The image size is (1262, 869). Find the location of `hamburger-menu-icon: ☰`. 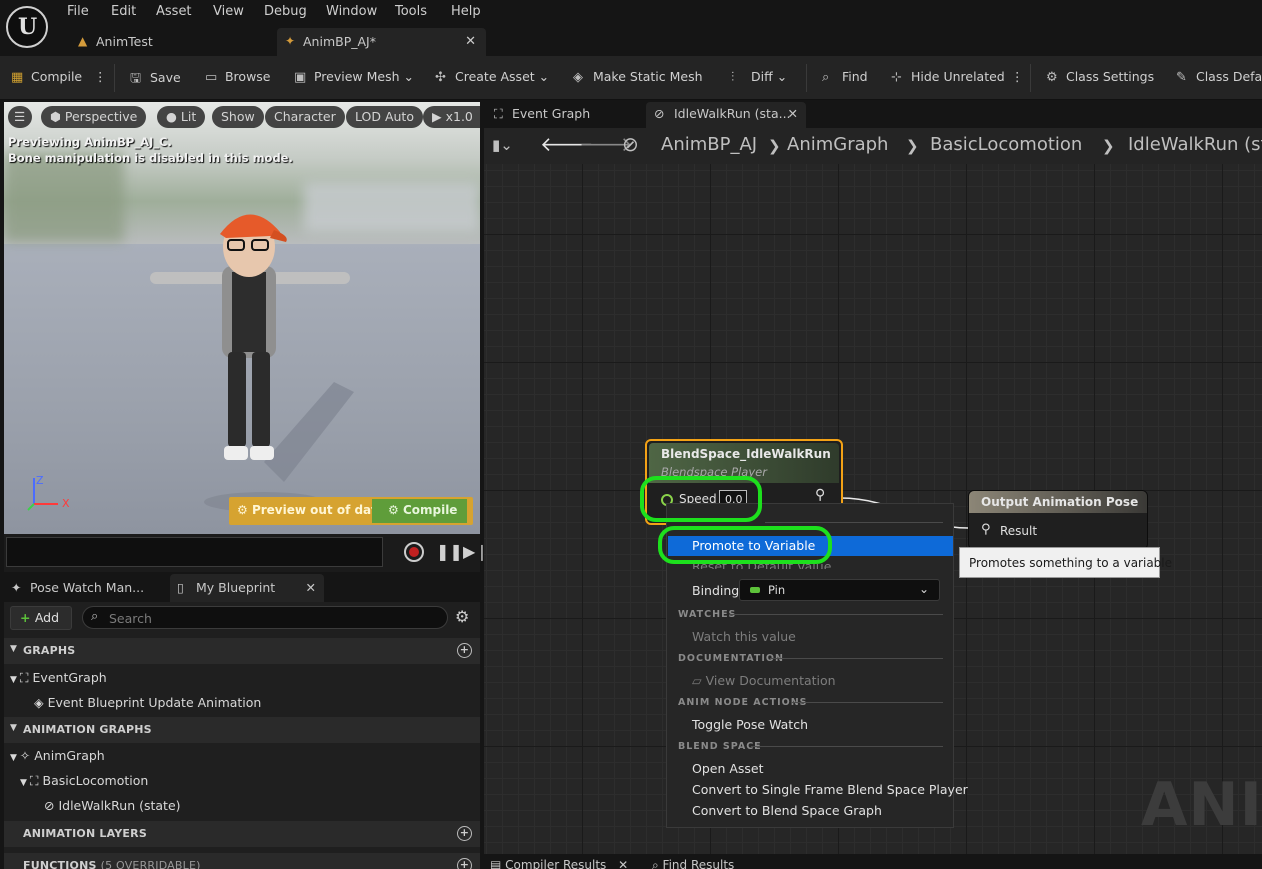

hamburger-menu-icon: ☰ is located at coordinates (20, 117).